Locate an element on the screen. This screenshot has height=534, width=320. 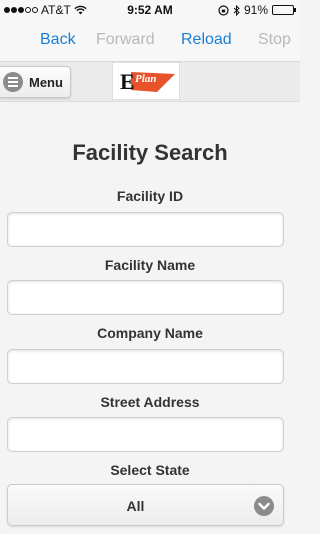
reload-button: Reload is located at coordinates (206, 40).